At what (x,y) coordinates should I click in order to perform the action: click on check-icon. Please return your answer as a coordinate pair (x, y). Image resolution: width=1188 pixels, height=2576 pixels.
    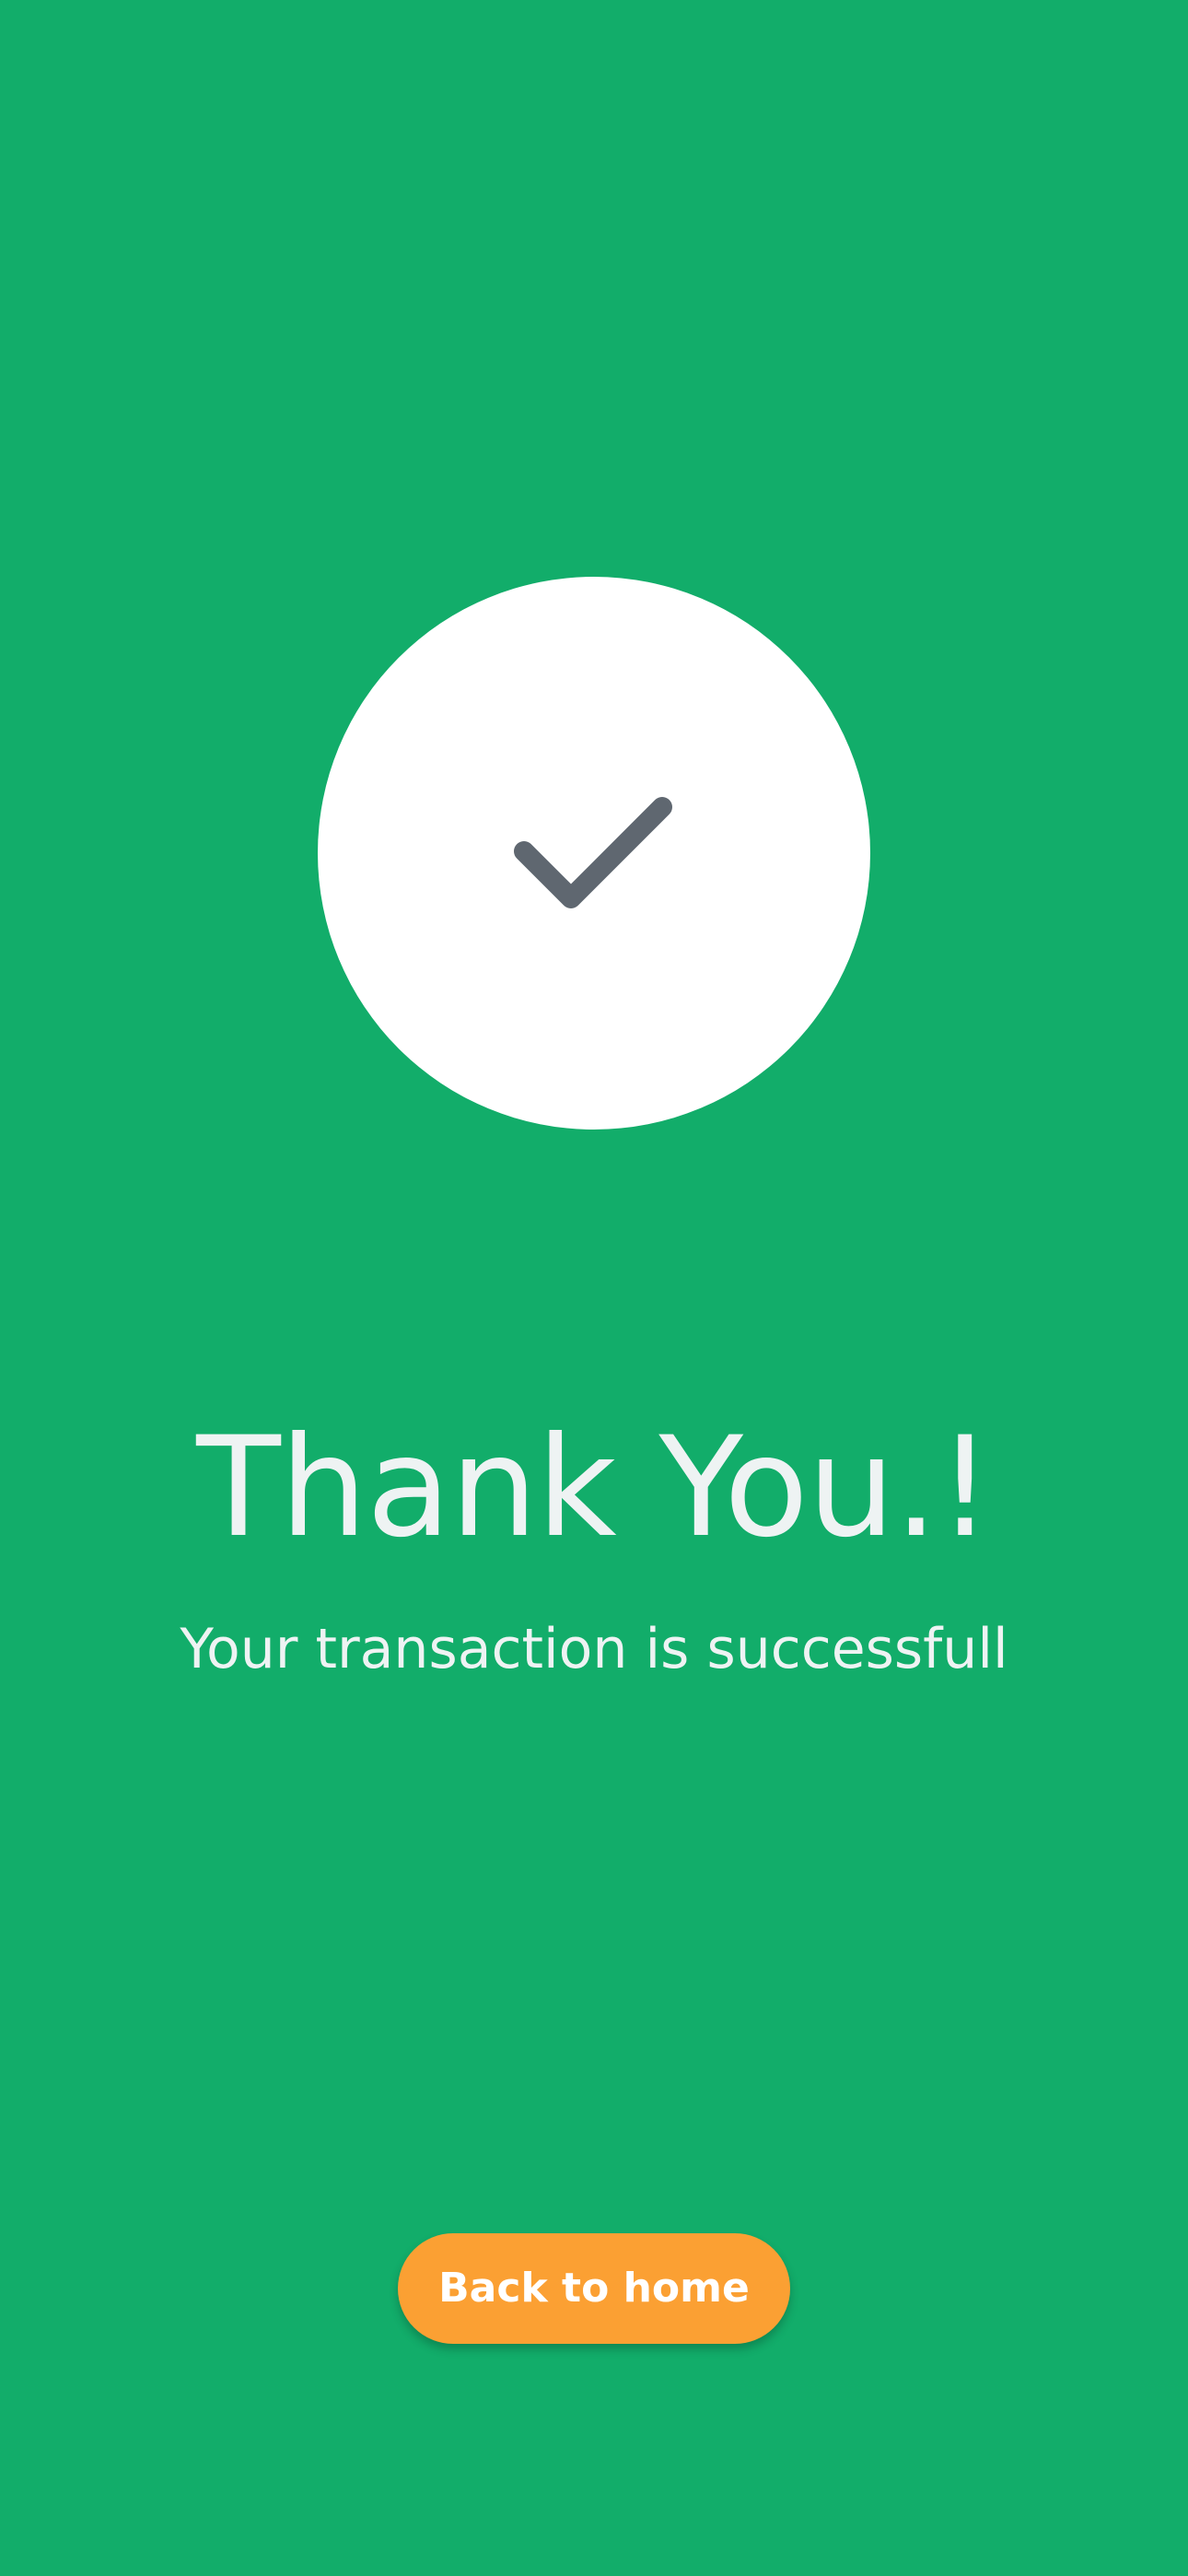
    Looking at the image, I should click on (593, 852).